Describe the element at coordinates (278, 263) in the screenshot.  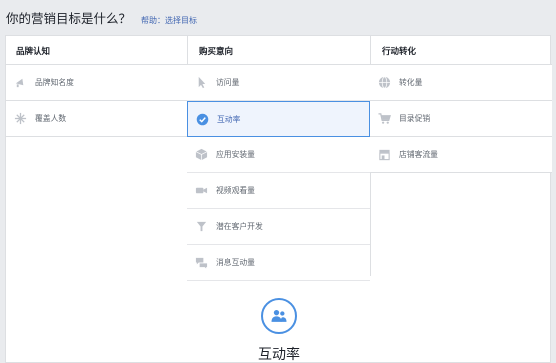
I see `objective-messages: 消息互动量` at that location.